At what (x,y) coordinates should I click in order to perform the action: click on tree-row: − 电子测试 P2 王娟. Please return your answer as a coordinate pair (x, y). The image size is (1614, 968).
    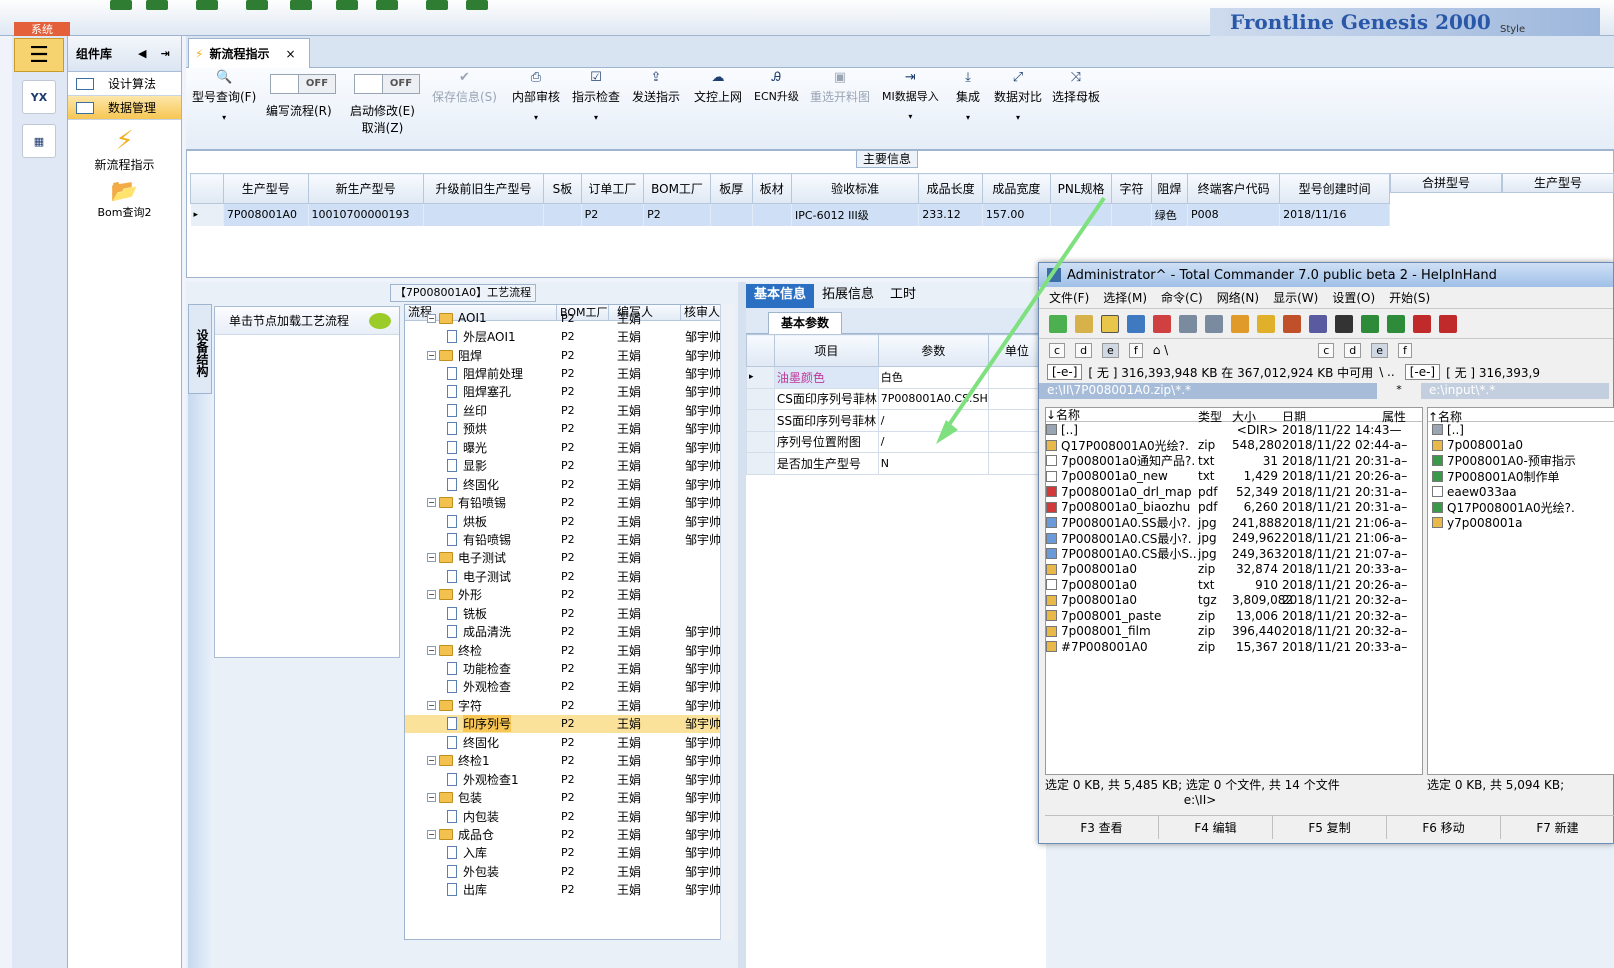
    Looking at the image, I should click on (569, 558).